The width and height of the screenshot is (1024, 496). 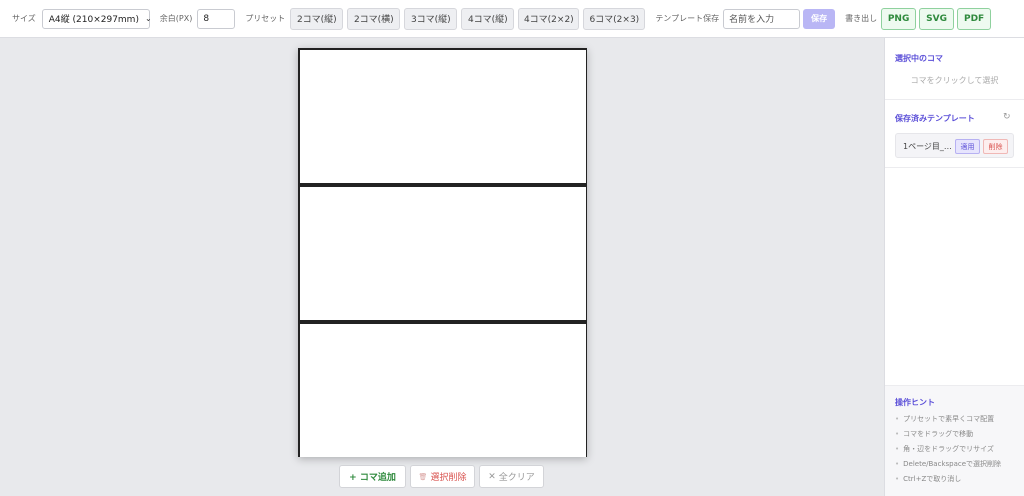 What do you see at coordinates (967, 146) in the screenshot?
I see `template-apply-button: 適用` at bounding box center [967, 146].